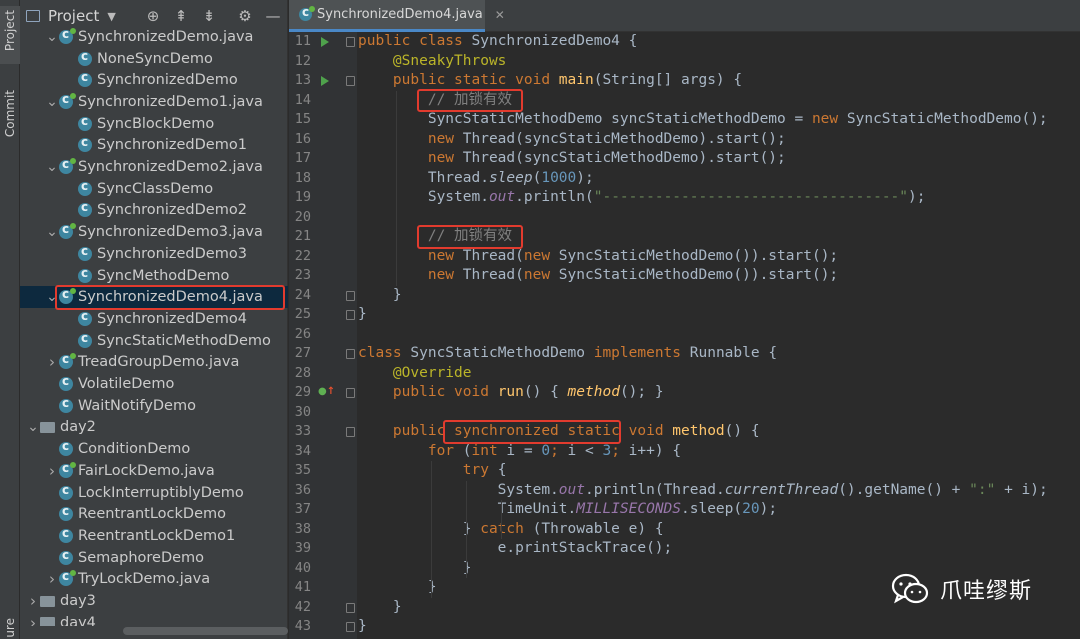 The height and width of the screenshot is (639, 1080). Describe the element at coordinates (432, 62) in the screenshot. I see `code-line: @SneakyThrows` at that location.